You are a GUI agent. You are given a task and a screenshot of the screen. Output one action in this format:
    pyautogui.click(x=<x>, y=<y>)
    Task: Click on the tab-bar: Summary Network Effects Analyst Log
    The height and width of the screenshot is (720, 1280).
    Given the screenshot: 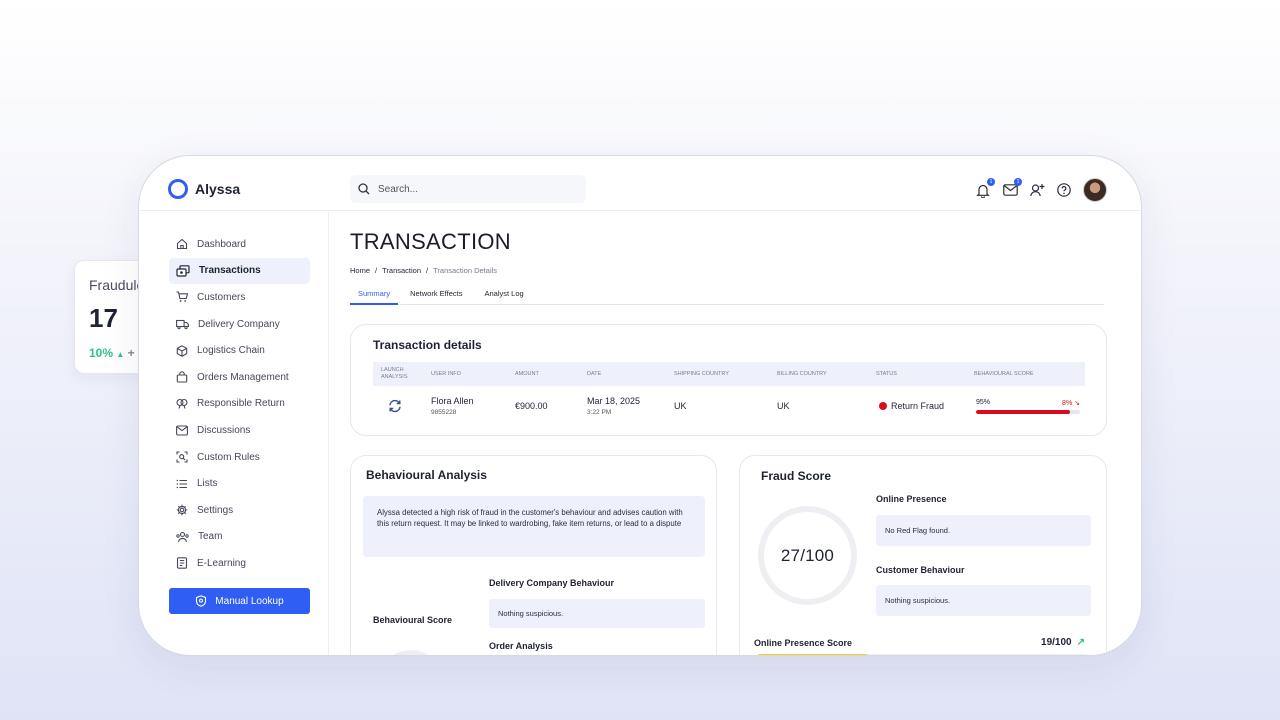 What is the action you would take?
    pyautogui.click(x=727, y=296)
    